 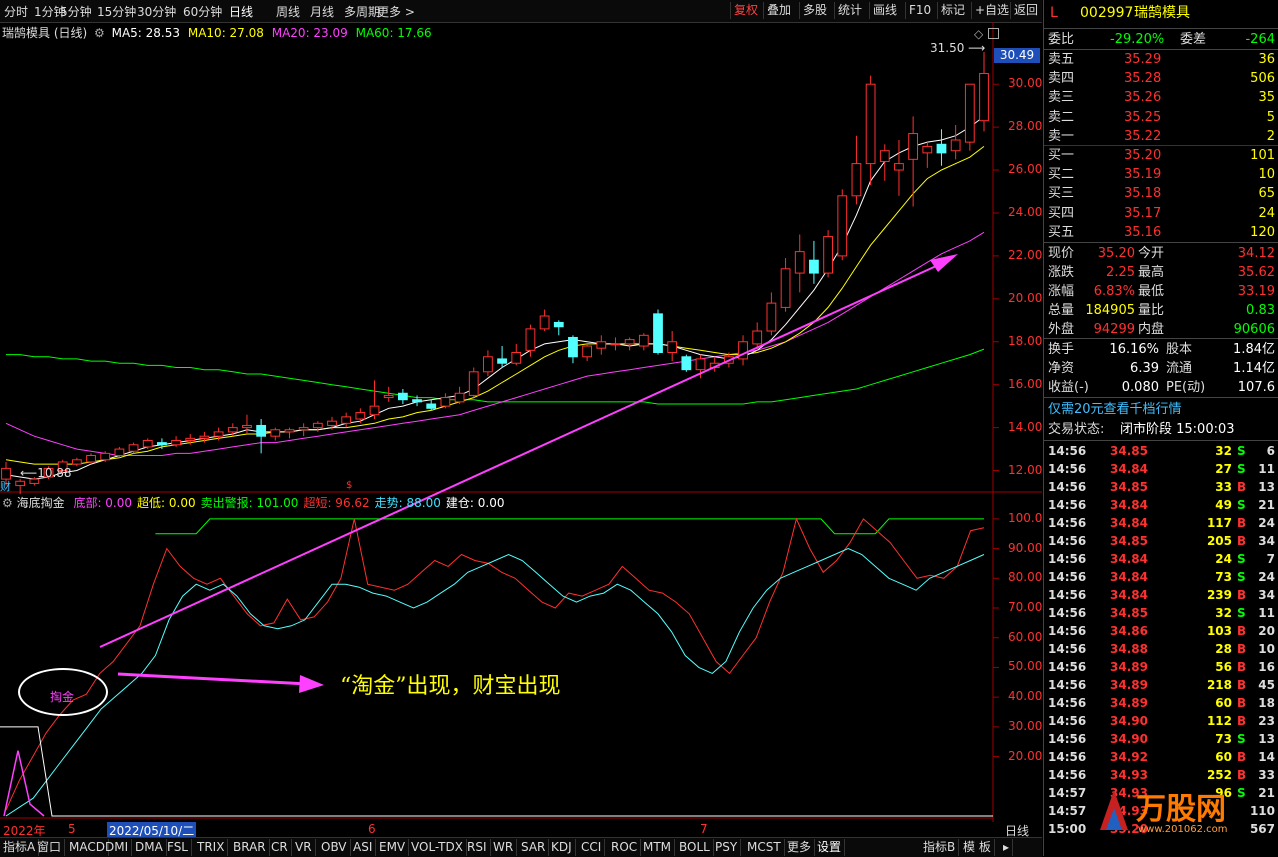 I want to click on period-tab-6: 日线, so click(x=241, y=11).